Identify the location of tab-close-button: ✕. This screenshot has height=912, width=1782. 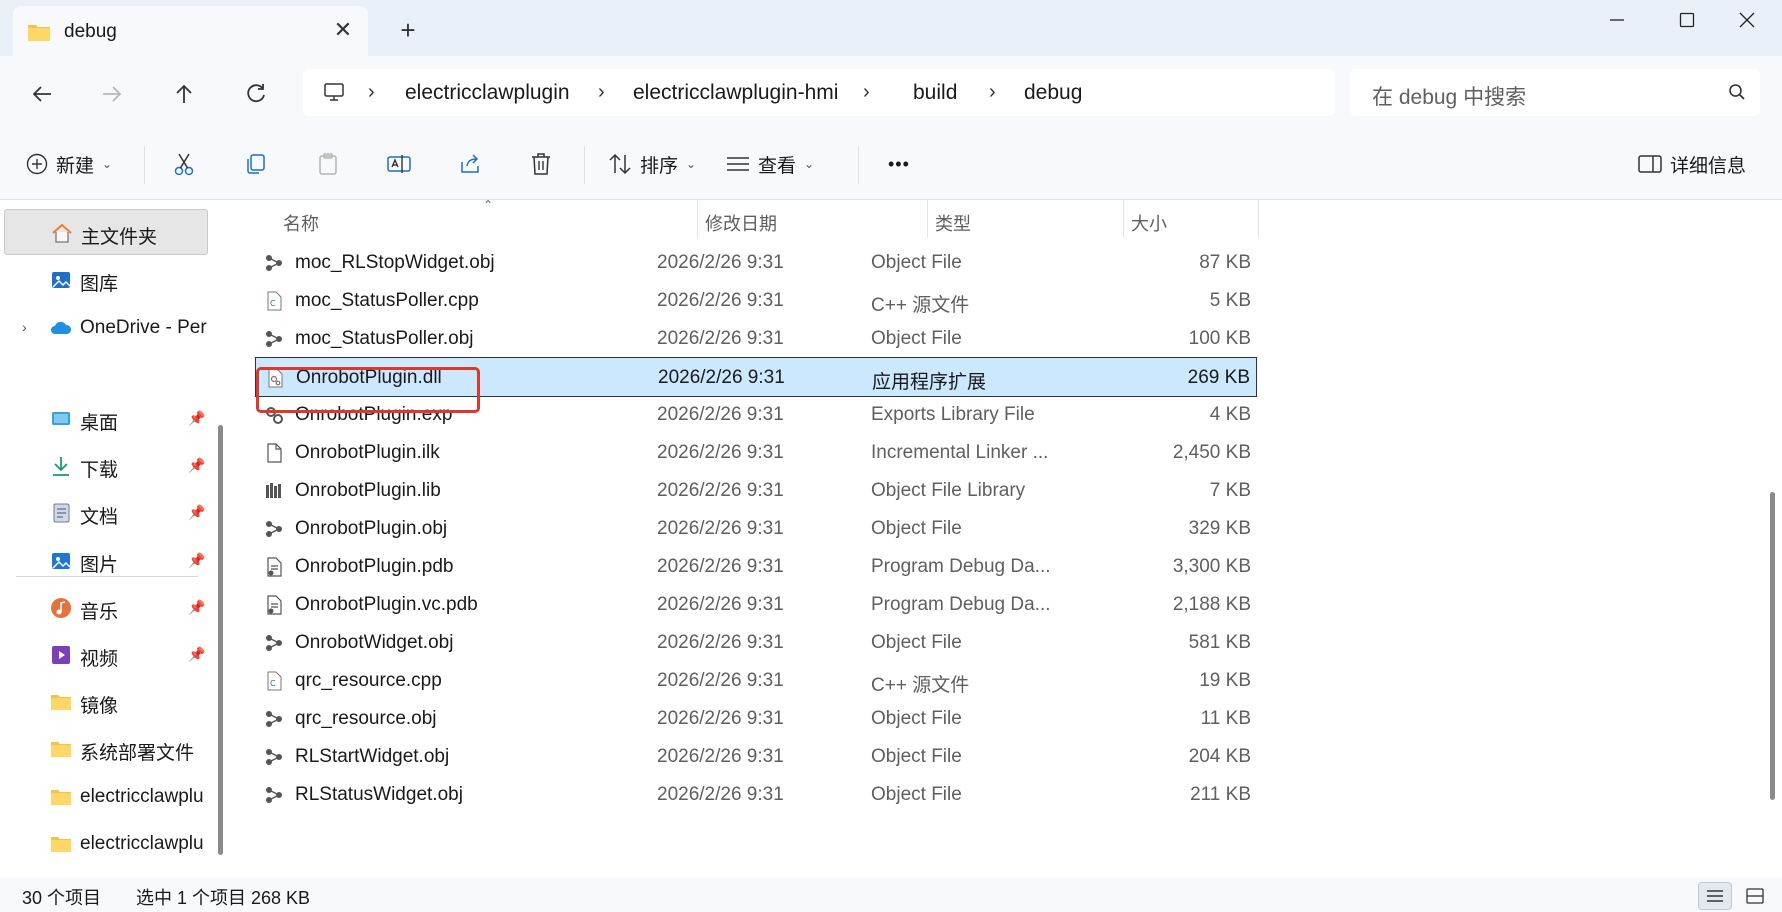
(343, 30).